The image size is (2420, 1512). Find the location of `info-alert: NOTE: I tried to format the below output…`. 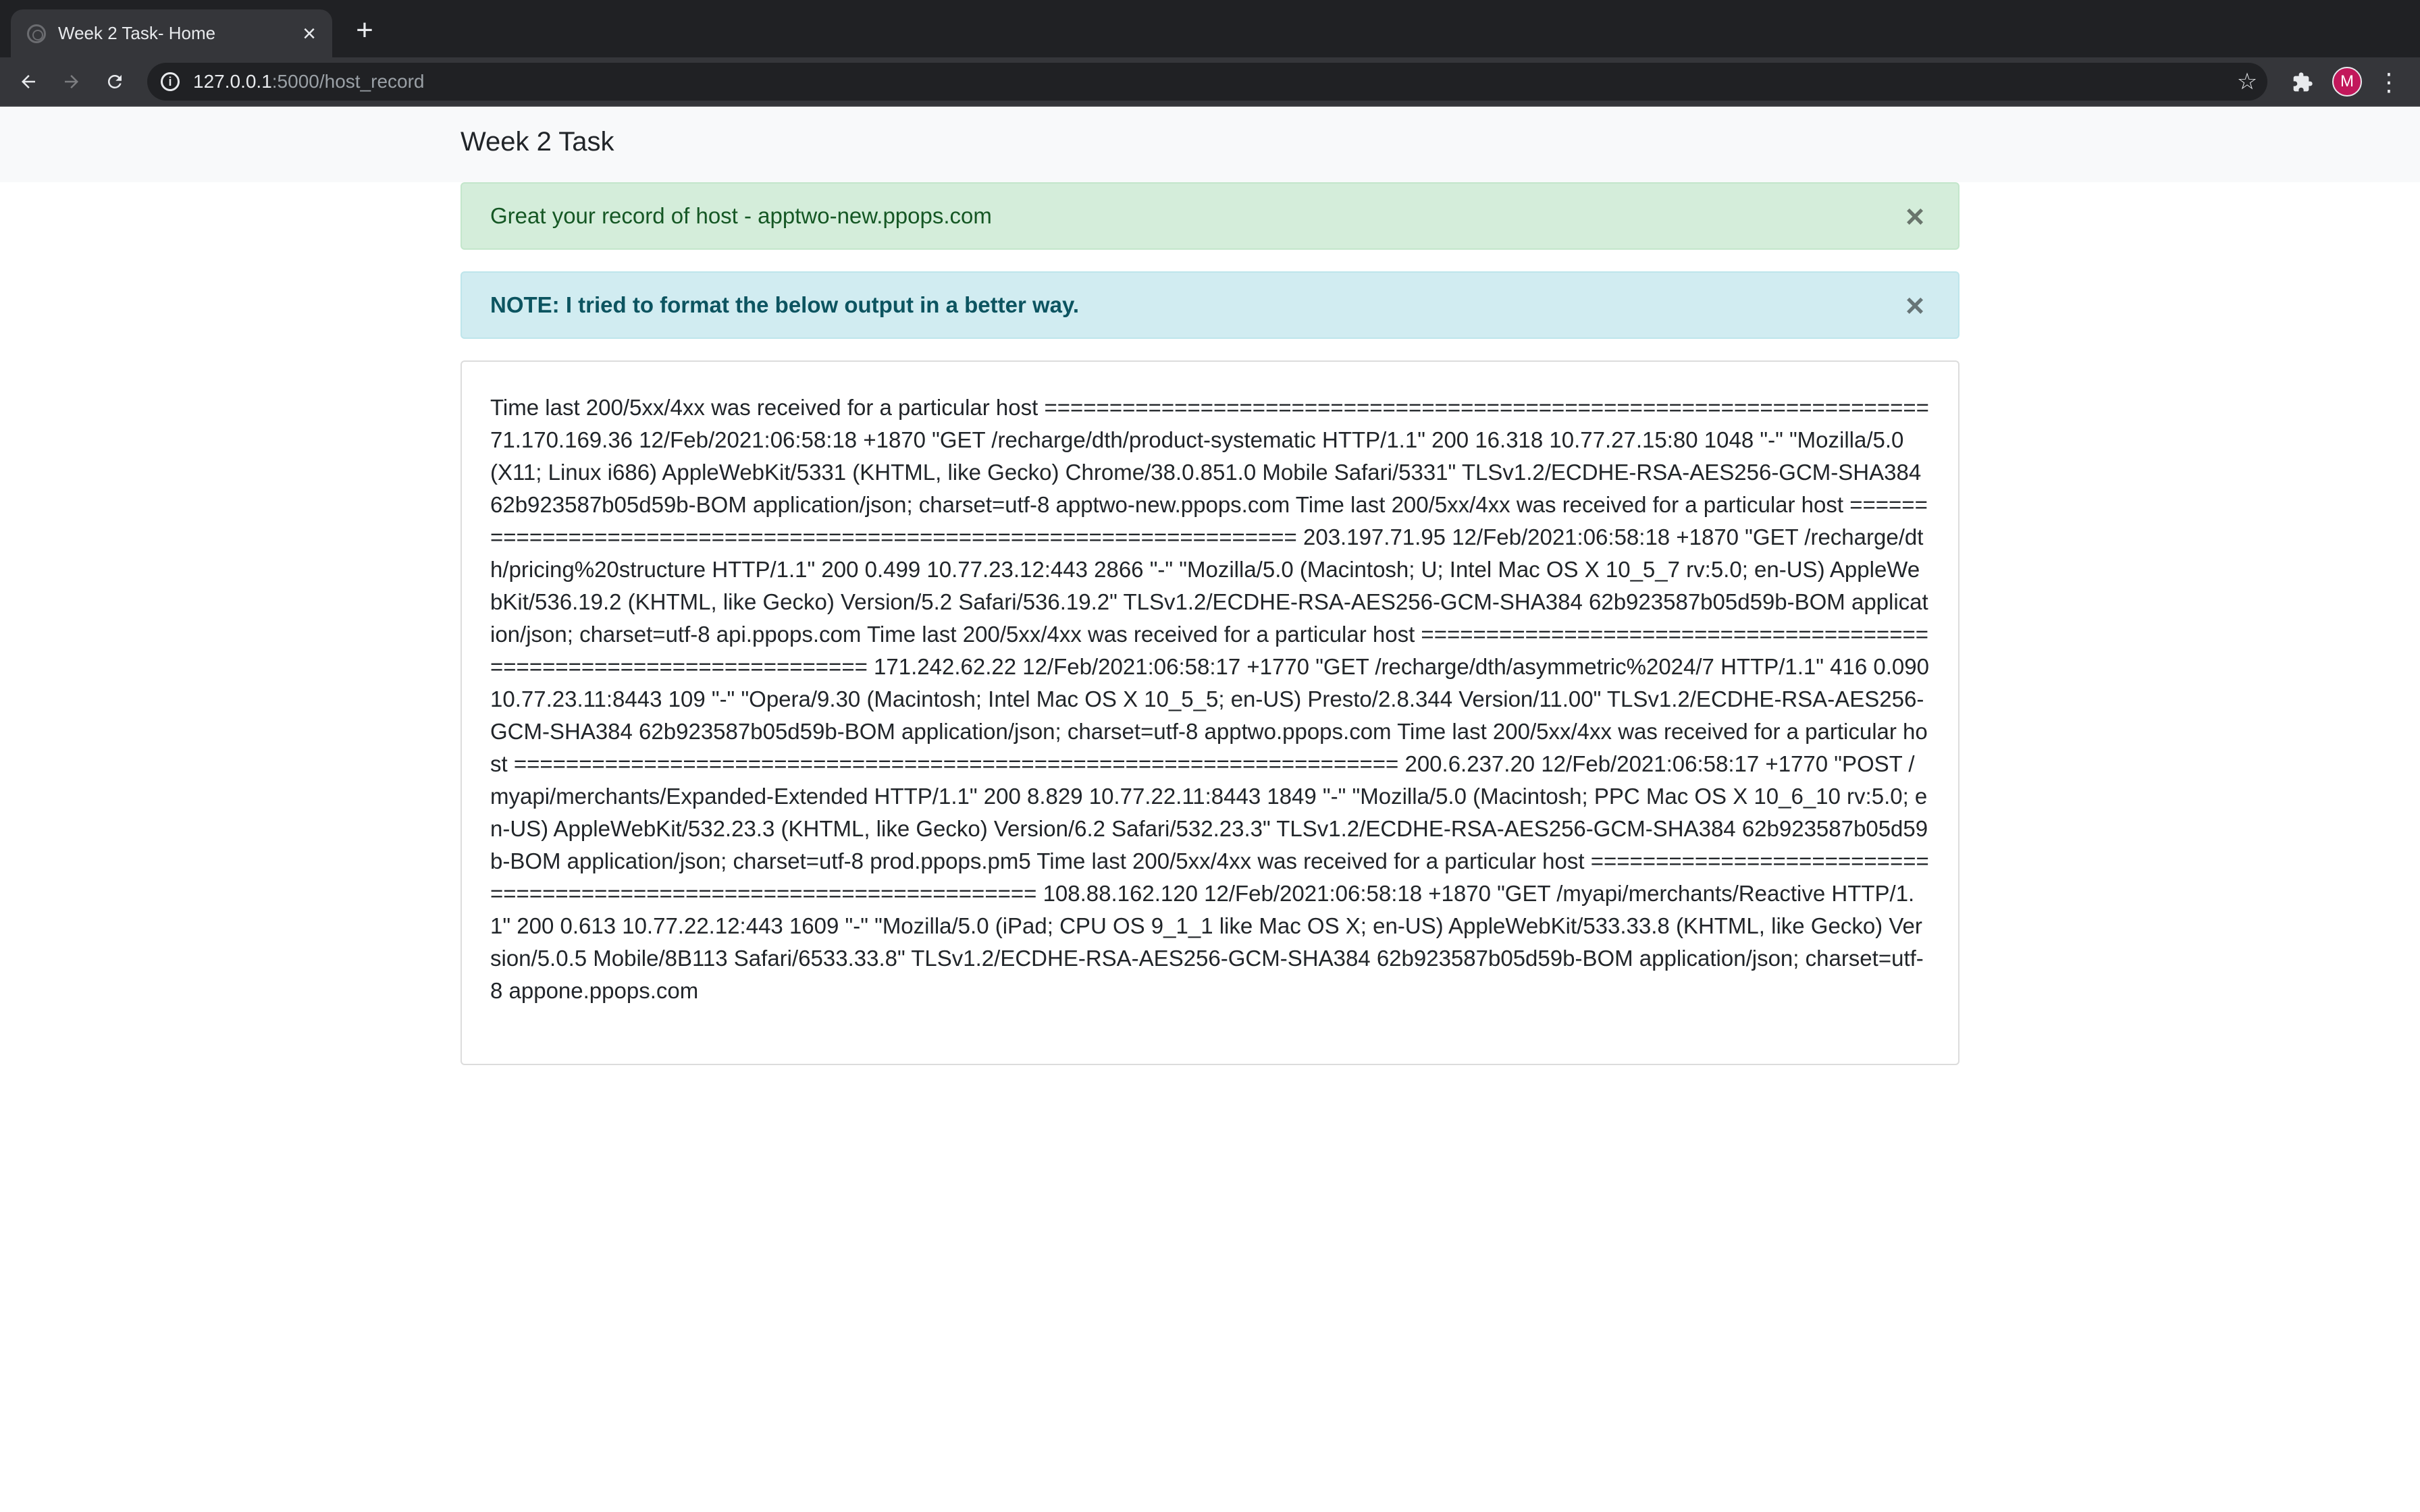

info-alert: NOTE: I tried to format the below output… is located at coordinates (1210, 305).